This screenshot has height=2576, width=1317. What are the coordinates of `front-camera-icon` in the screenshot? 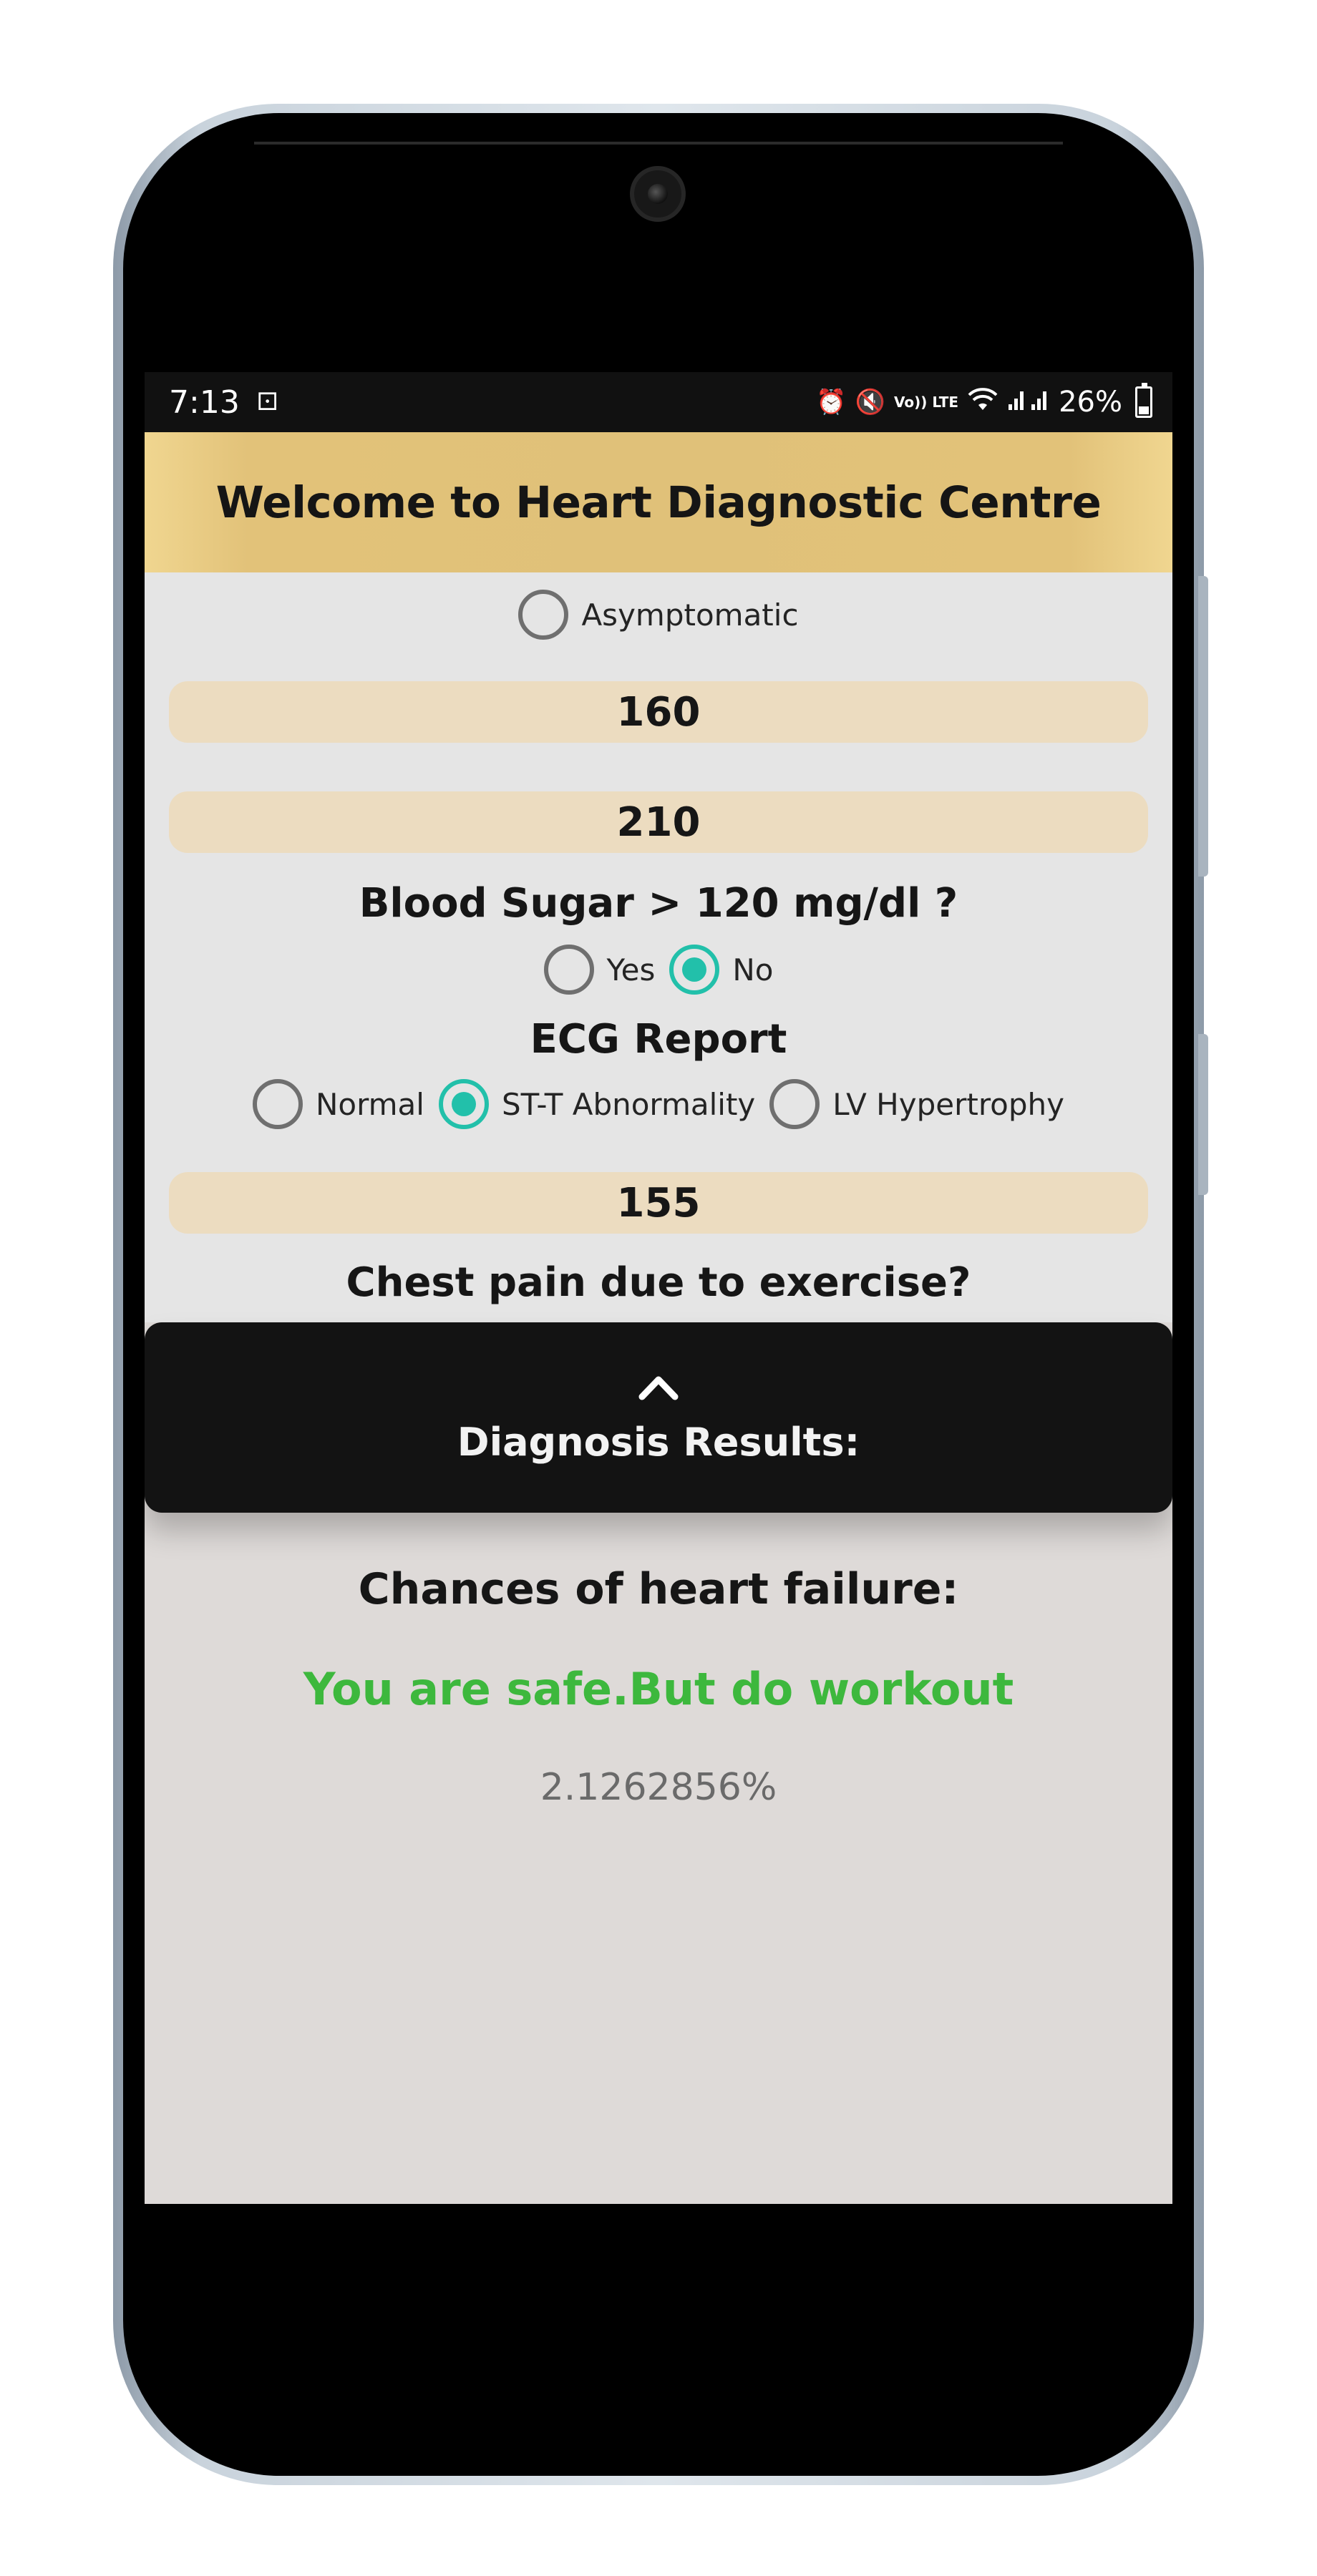 It's located at (658, 194).